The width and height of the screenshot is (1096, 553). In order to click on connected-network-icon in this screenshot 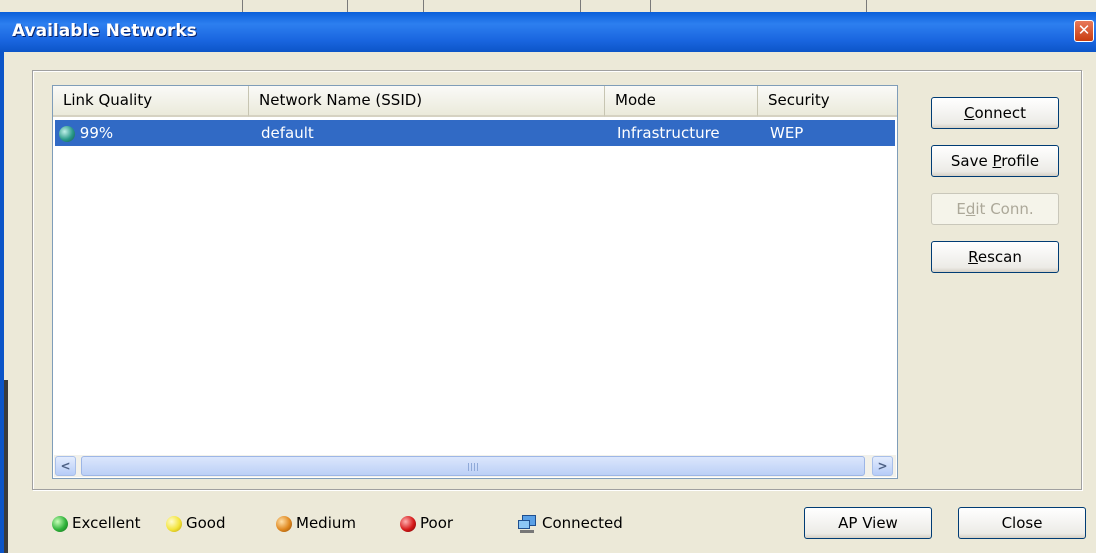, I will do `click(528, 523)`.